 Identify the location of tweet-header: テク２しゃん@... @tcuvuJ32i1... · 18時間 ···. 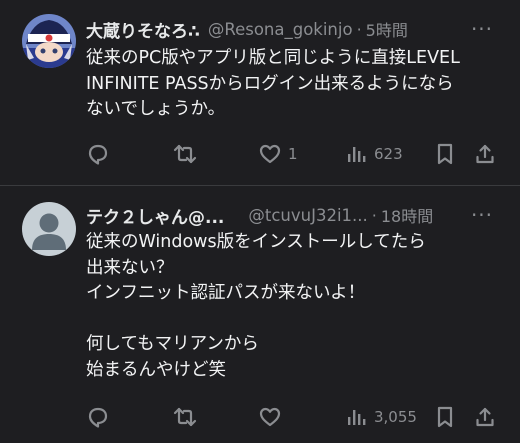
(296, 215).